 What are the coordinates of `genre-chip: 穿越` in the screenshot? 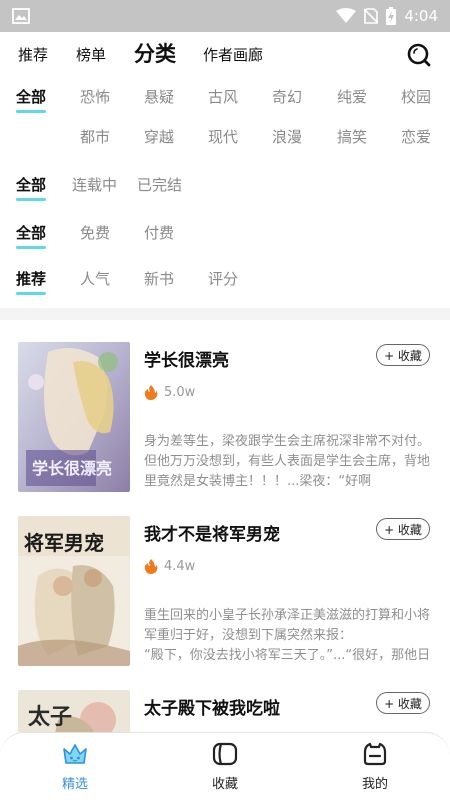 It's located at (159, 136).